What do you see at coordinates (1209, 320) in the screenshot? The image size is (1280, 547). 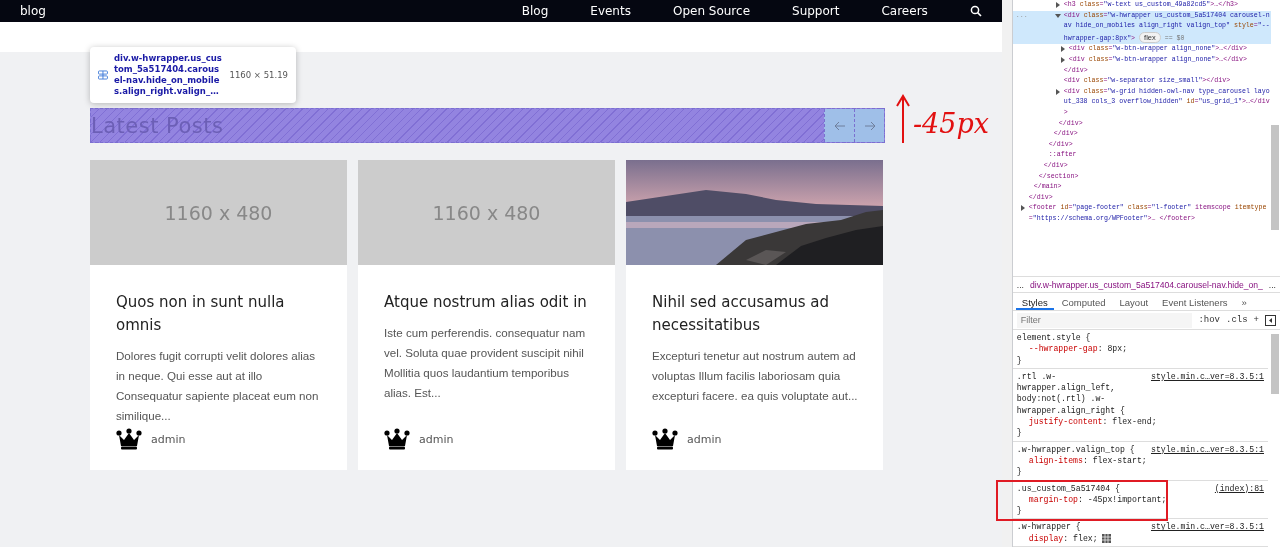 I see `toolbar-button: :hov` at bounding box center [1209, 320].